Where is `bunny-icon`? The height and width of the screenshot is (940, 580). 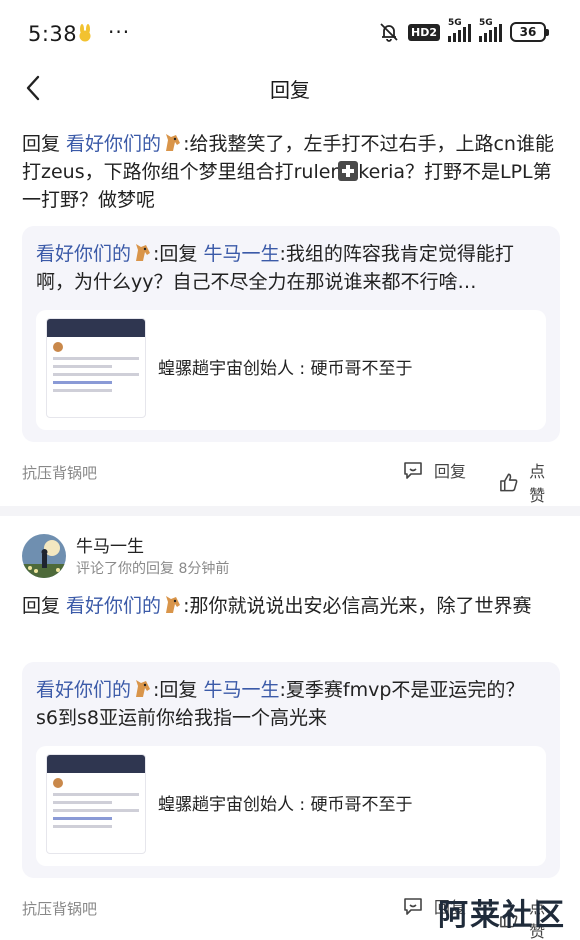 bunny-icon is located at coordinates (85, 33).